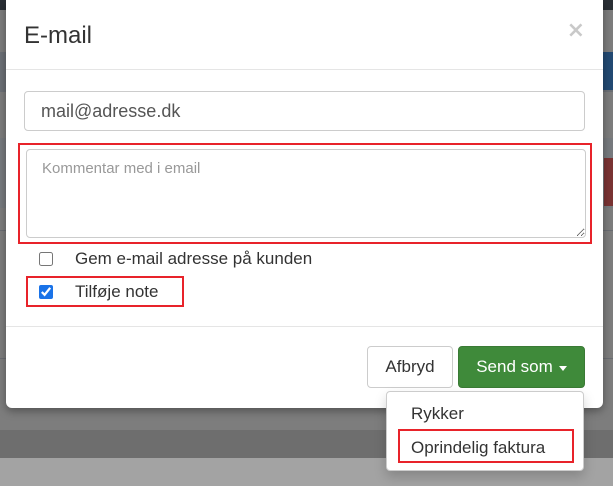 The image size is (613, 486). I want to click on modal-title: E-mail, so click(58, 35).